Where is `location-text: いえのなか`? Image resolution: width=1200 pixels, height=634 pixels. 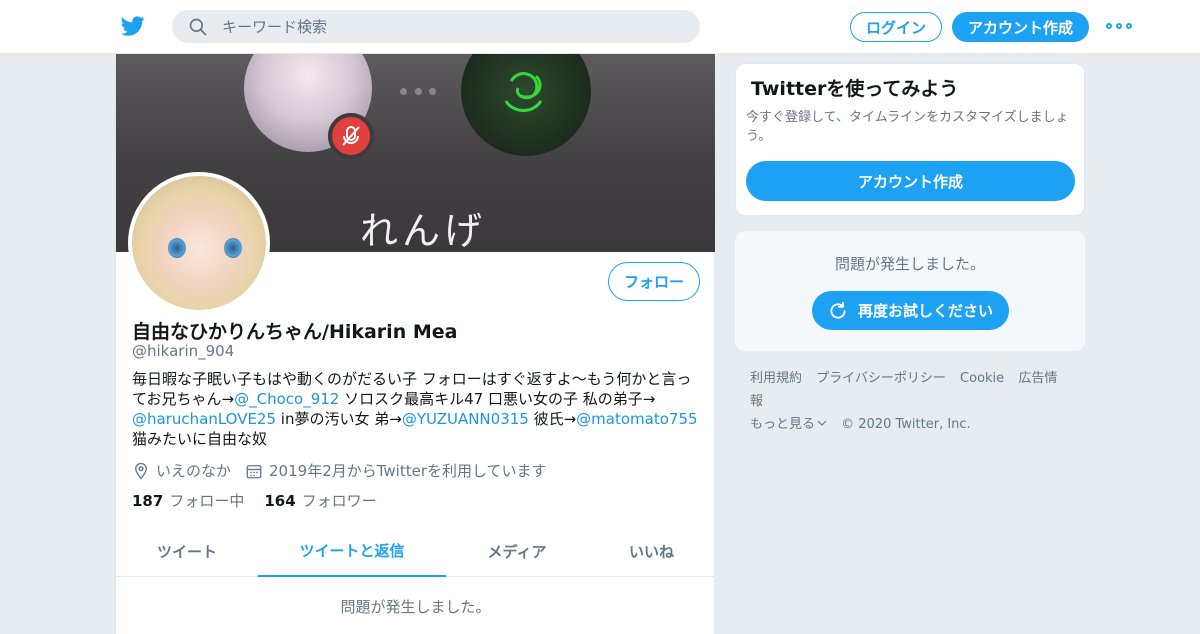 location-text: いえのなか is located at coordinates (194, 471).